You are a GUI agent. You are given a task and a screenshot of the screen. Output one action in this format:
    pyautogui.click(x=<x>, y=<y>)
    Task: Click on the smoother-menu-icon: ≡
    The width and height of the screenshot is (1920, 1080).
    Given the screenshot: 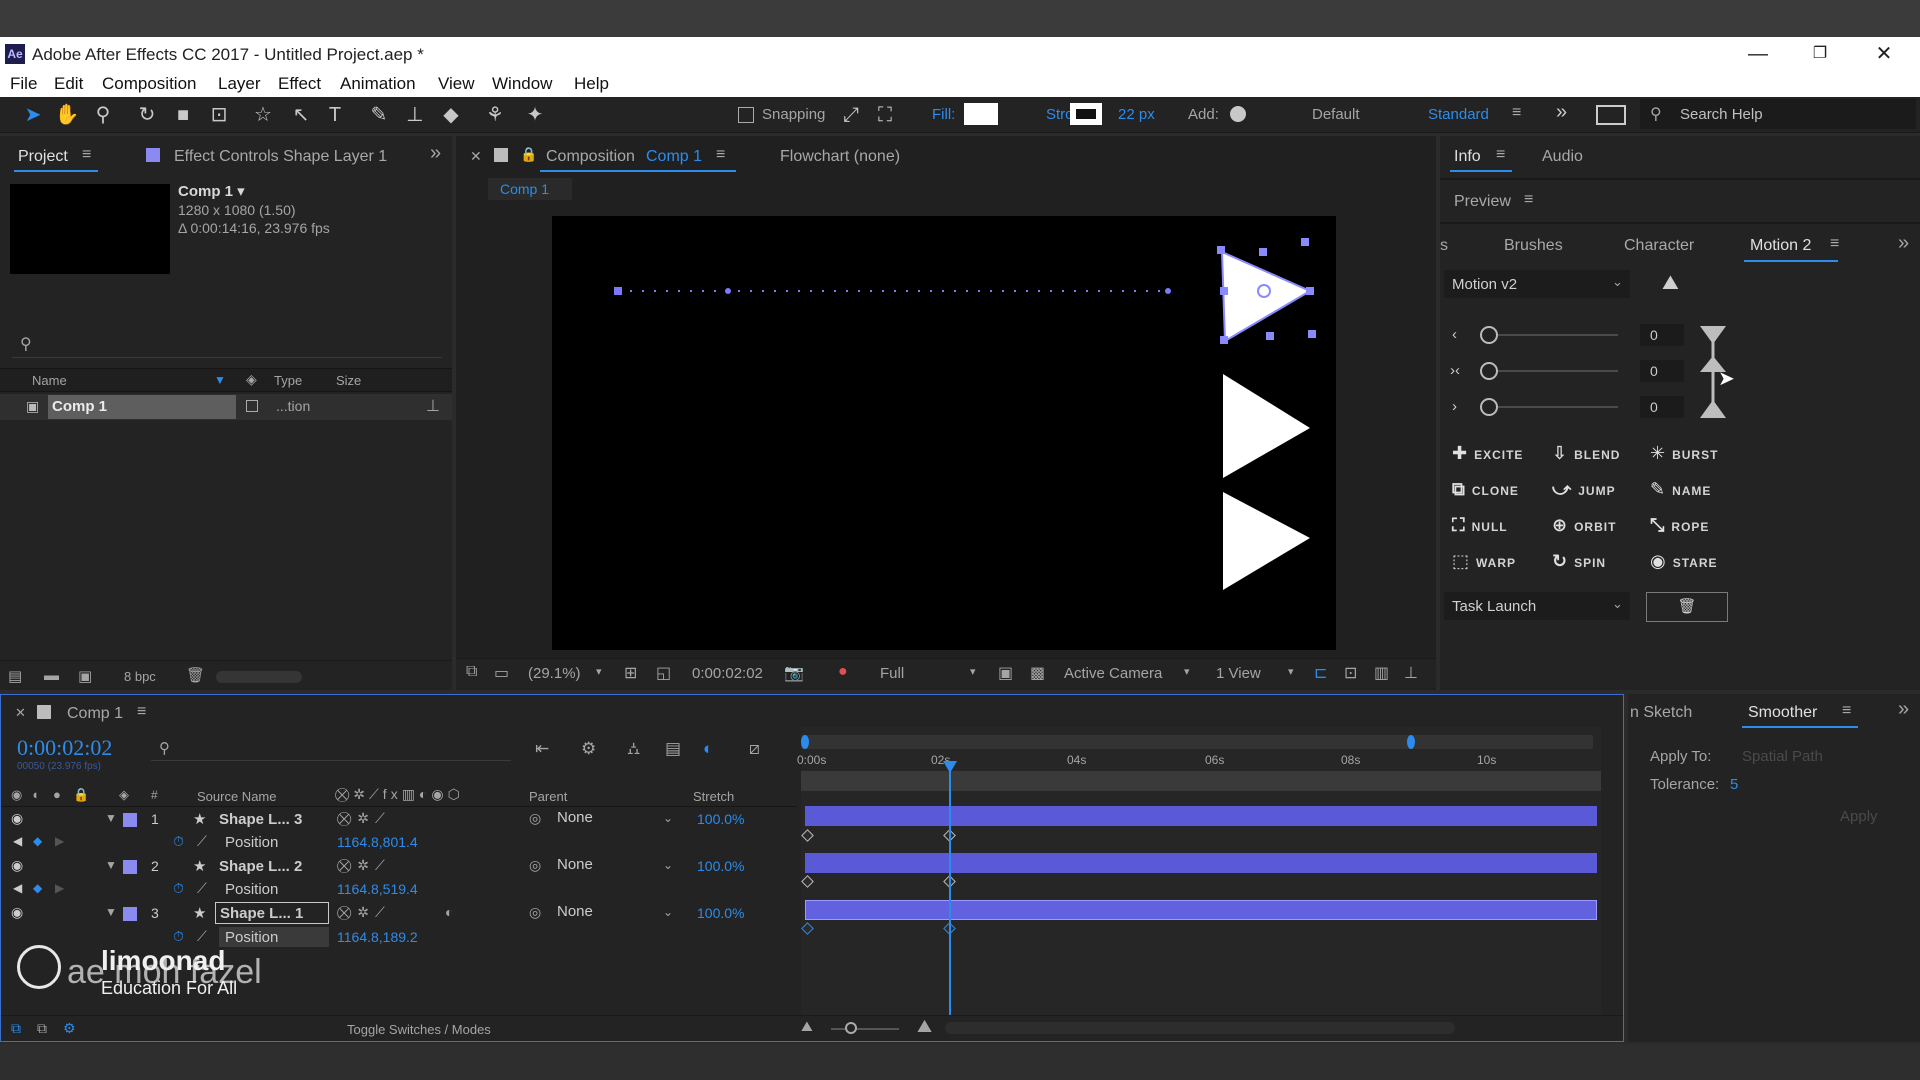 What is the action you would take?
    pyautogui.click(x=1846, y=711)
    